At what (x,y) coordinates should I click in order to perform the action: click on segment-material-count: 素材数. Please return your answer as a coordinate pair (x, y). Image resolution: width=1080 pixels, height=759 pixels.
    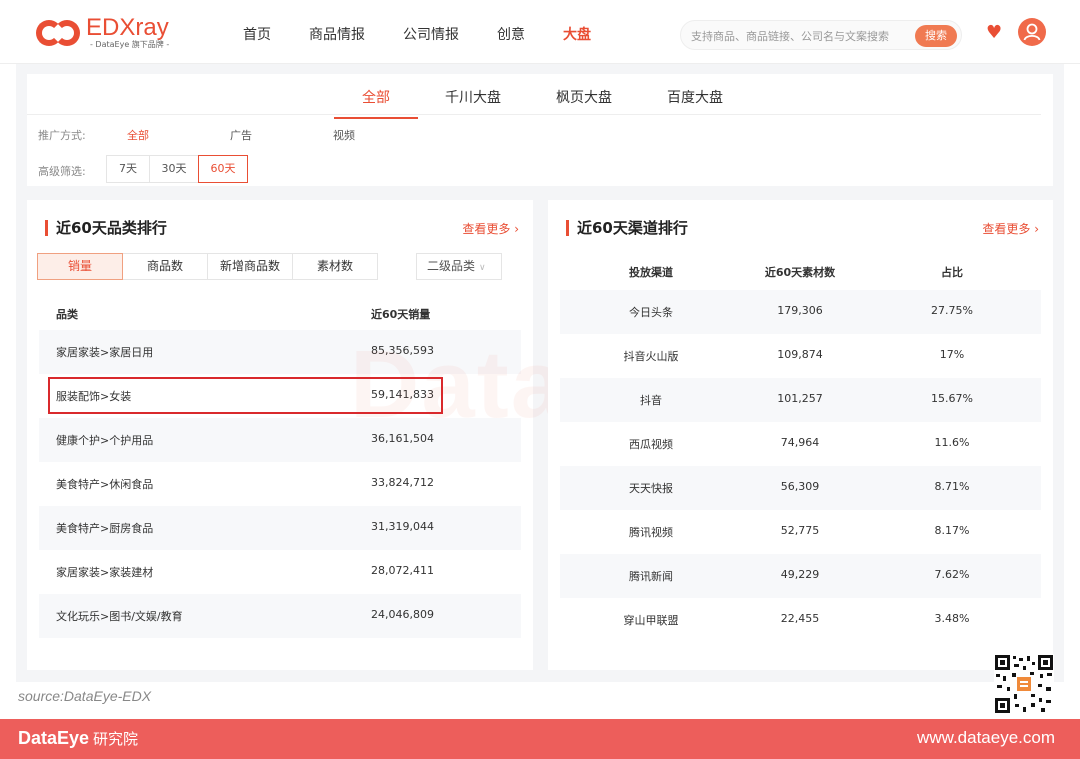
    Looking at the image, I should click on (335, 266).